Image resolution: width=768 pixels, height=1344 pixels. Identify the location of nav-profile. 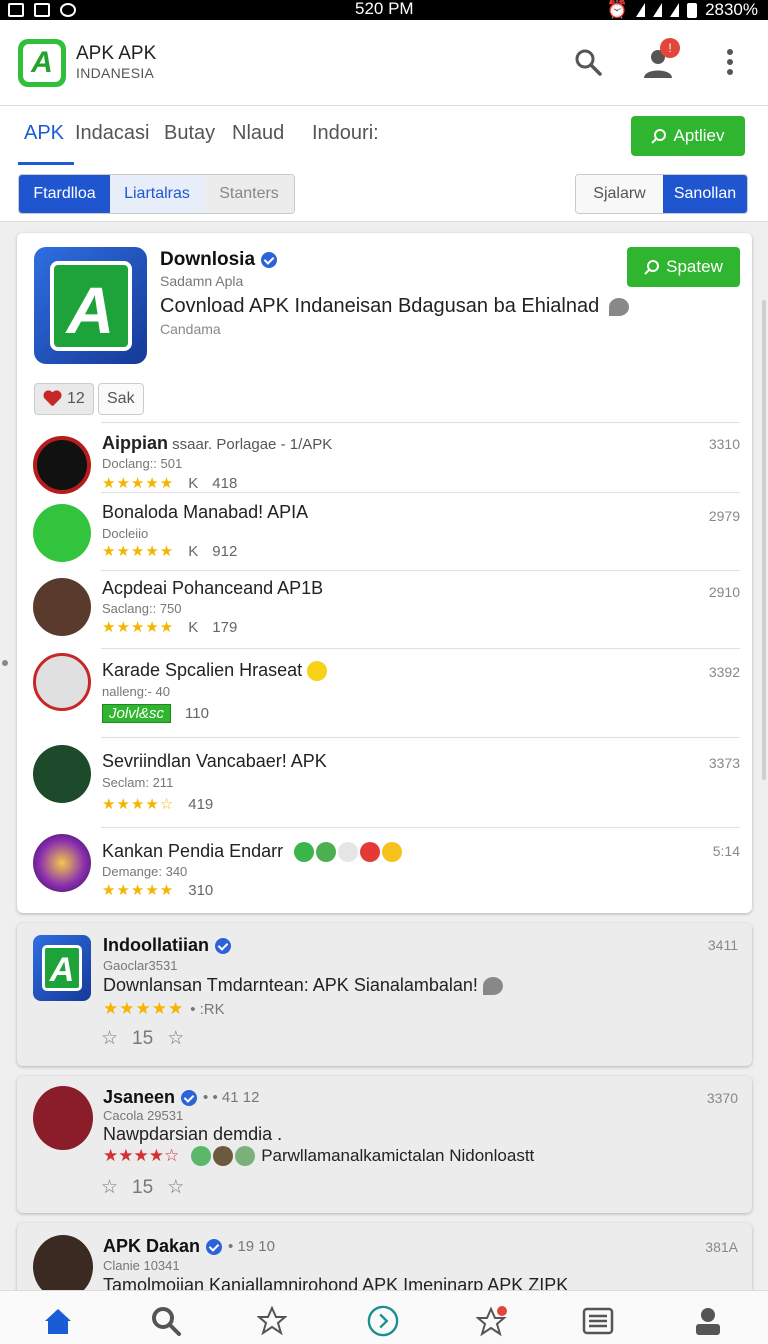
(708, 1321).